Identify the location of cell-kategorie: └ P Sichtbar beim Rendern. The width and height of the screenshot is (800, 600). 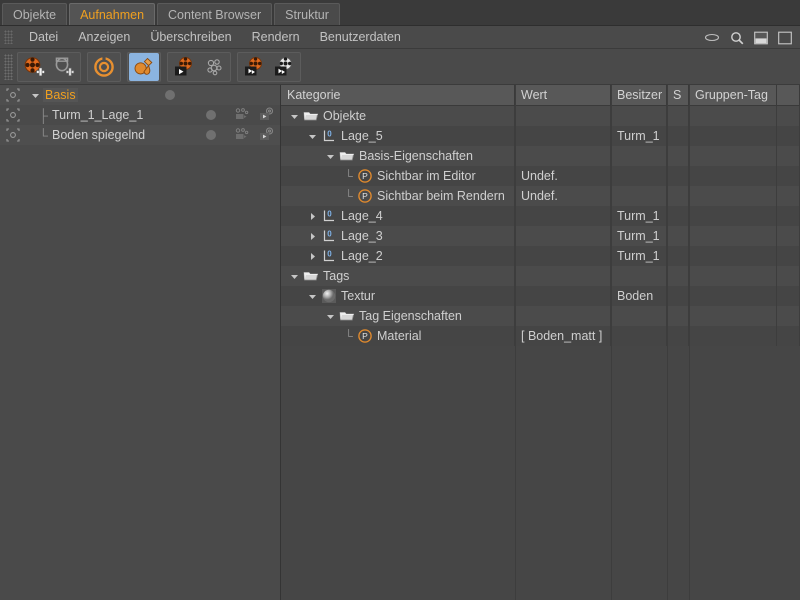
(398, 196).